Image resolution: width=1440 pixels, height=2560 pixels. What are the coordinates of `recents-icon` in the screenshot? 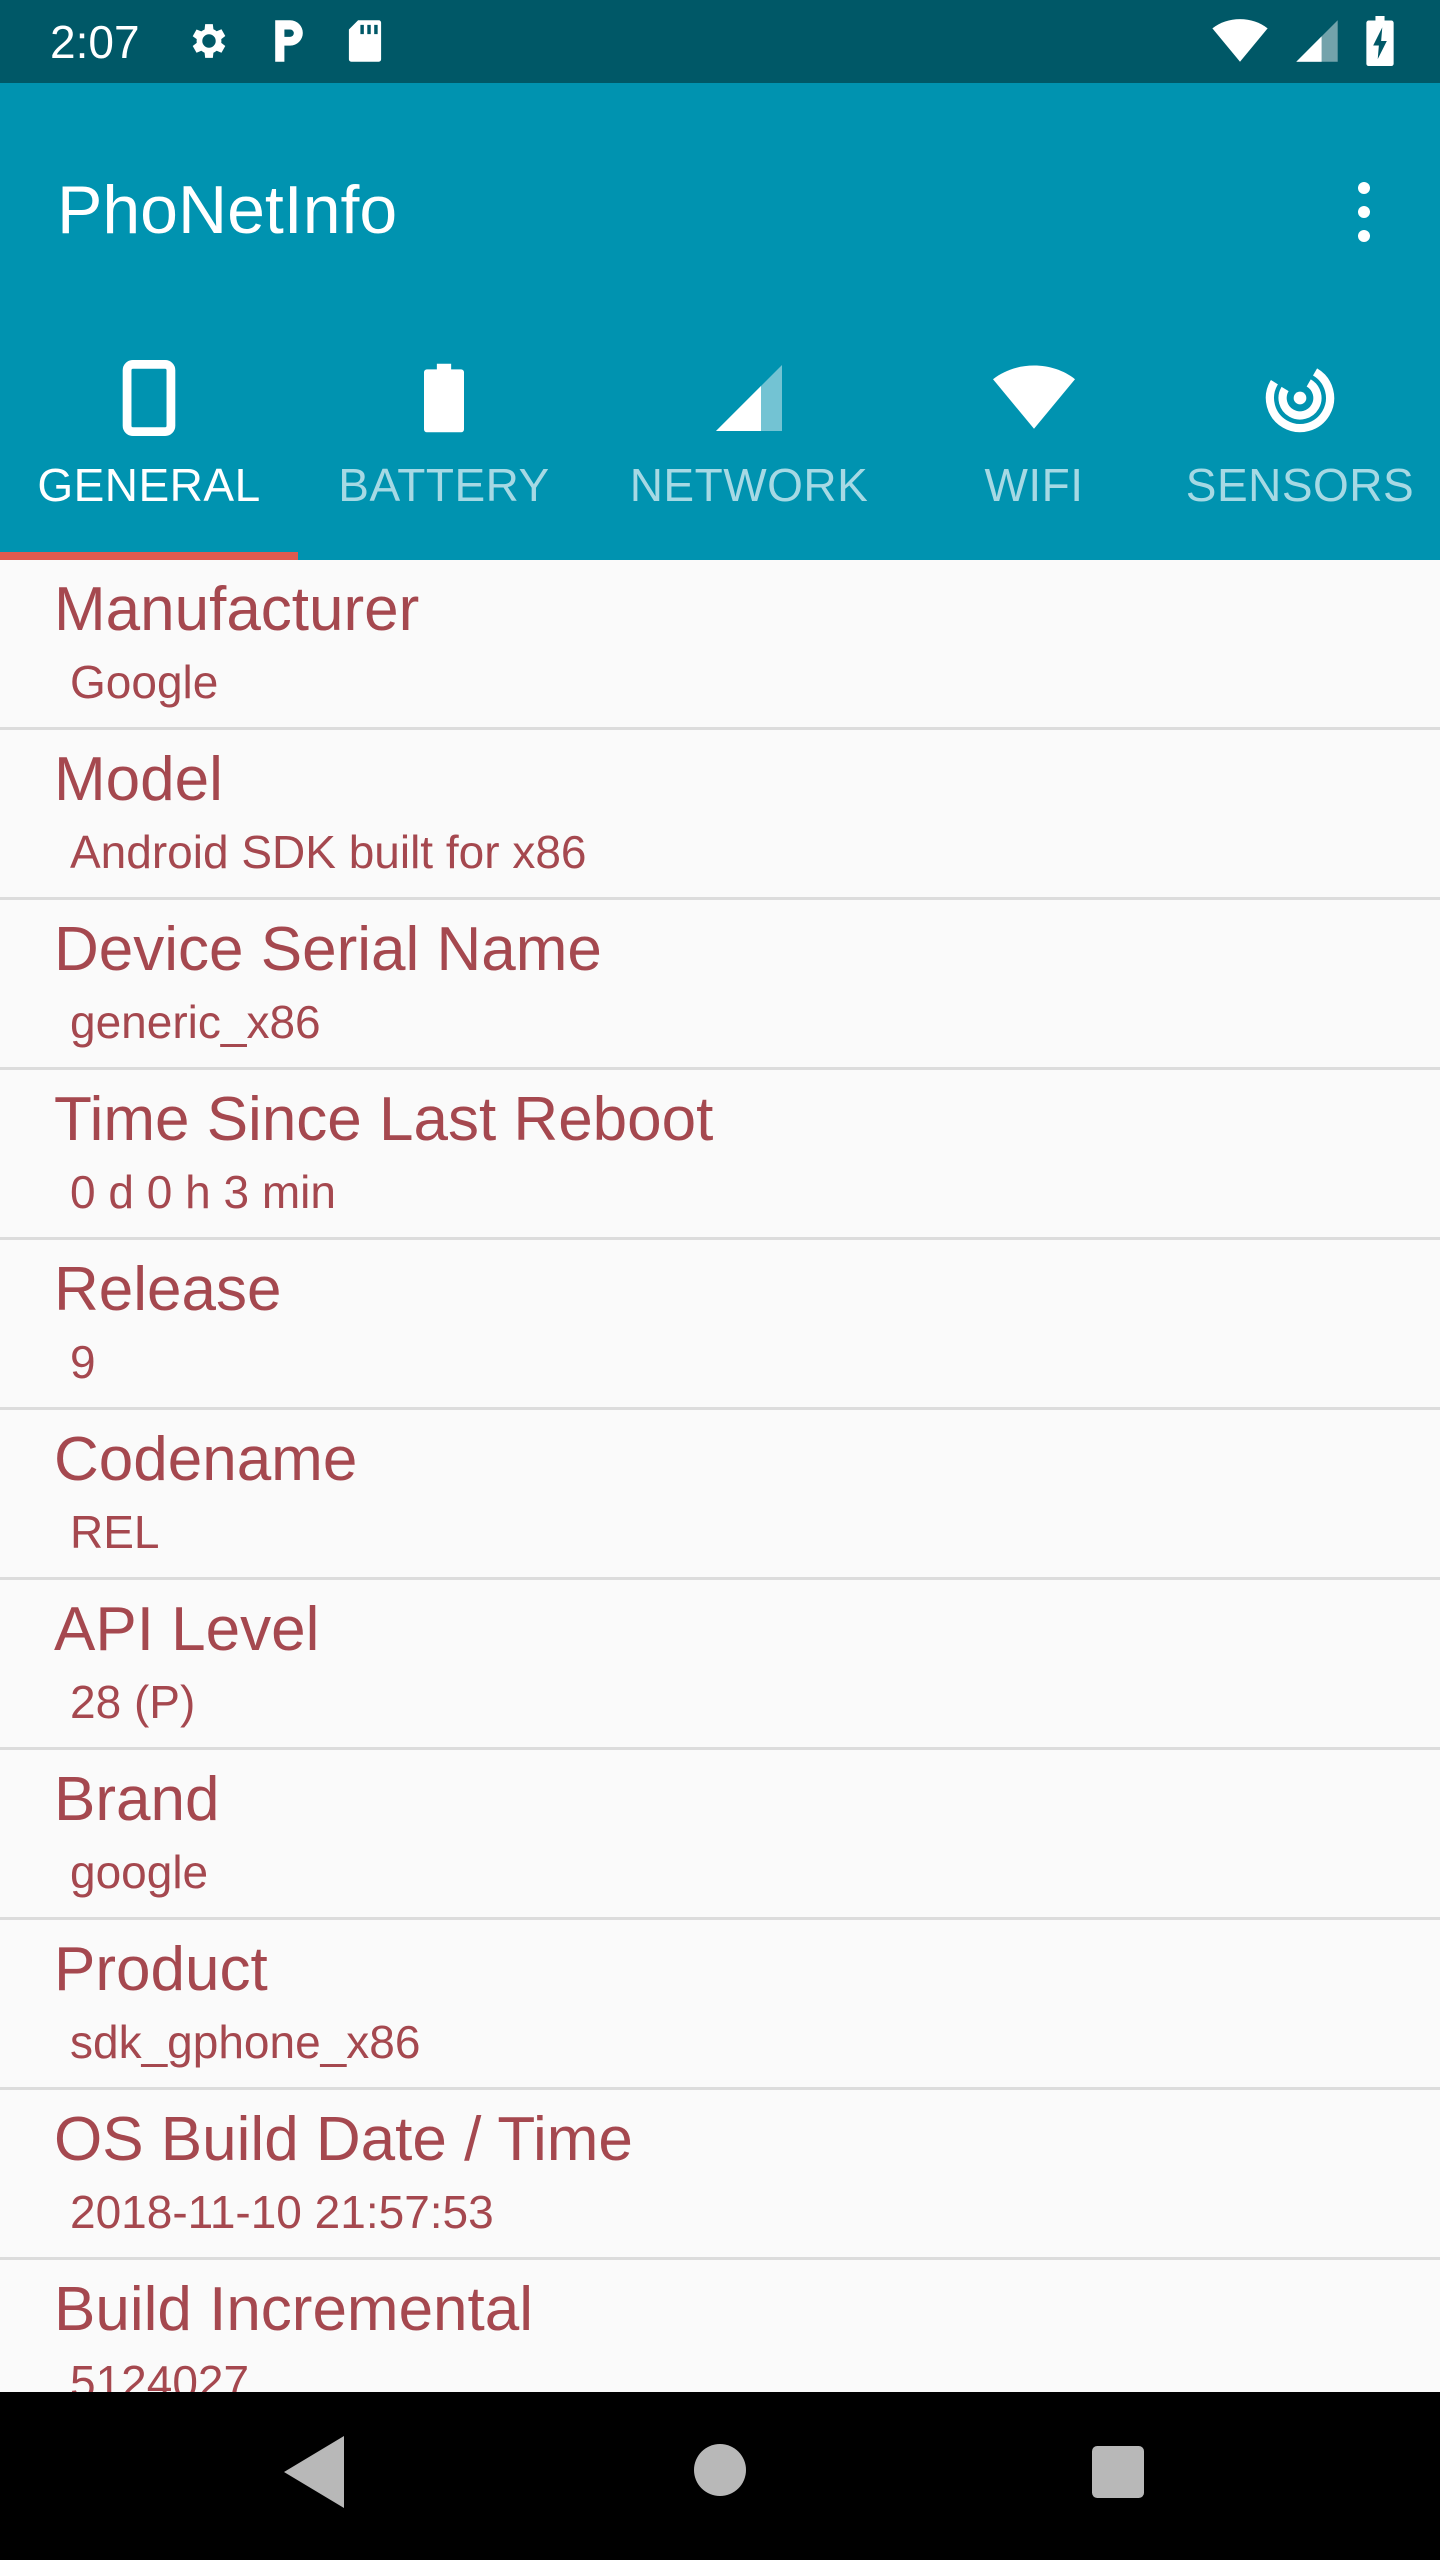 It's located at (1118, 2474).